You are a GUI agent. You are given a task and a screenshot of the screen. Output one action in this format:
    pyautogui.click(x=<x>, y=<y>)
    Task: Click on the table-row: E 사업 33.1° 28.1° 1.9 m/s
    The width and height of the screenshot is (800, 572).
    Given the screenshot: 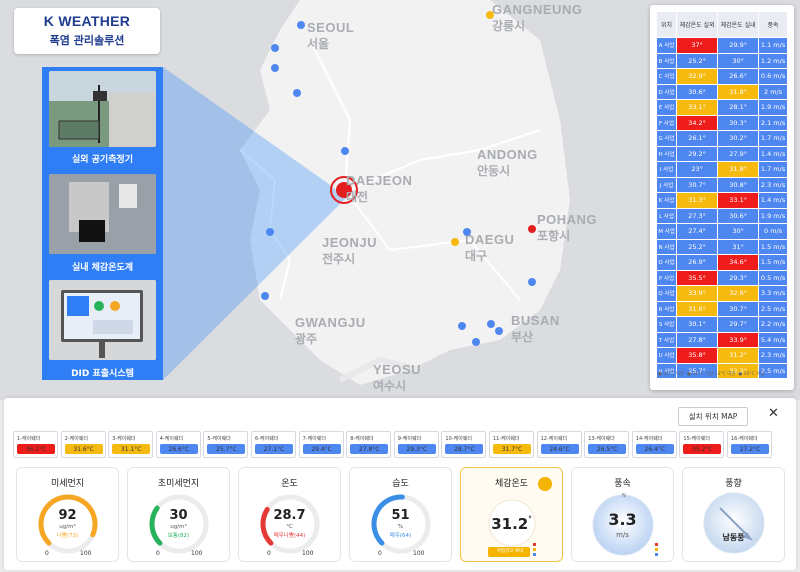 What is the action you would take?
    pyautogui.click(x=721, y=107)
    